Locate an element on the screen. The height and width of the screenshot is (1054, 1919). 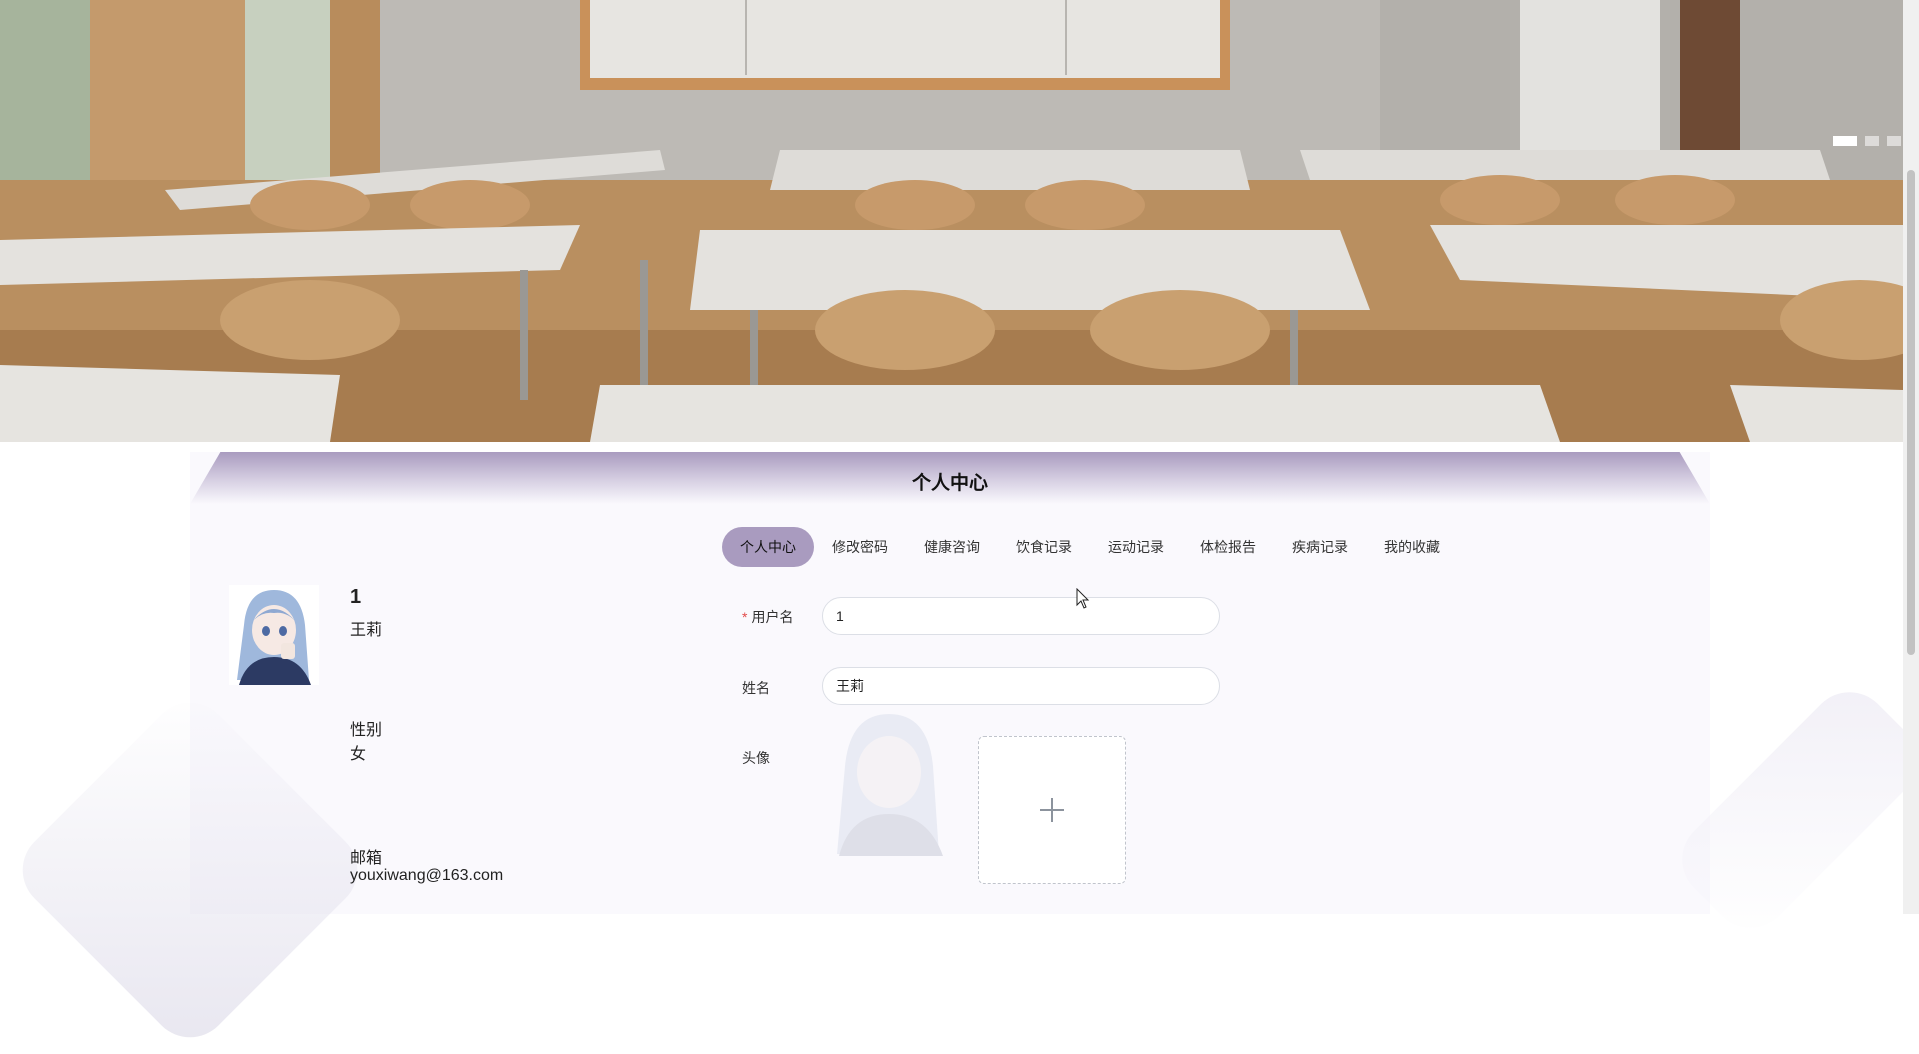
plus-icon is located at coordinates (1052, 810).